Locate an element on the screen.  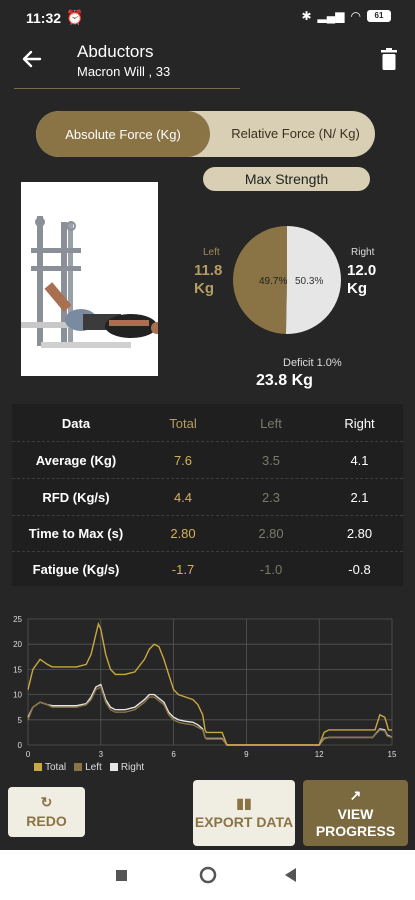
series-line-right is located at coordinates (210, 714).